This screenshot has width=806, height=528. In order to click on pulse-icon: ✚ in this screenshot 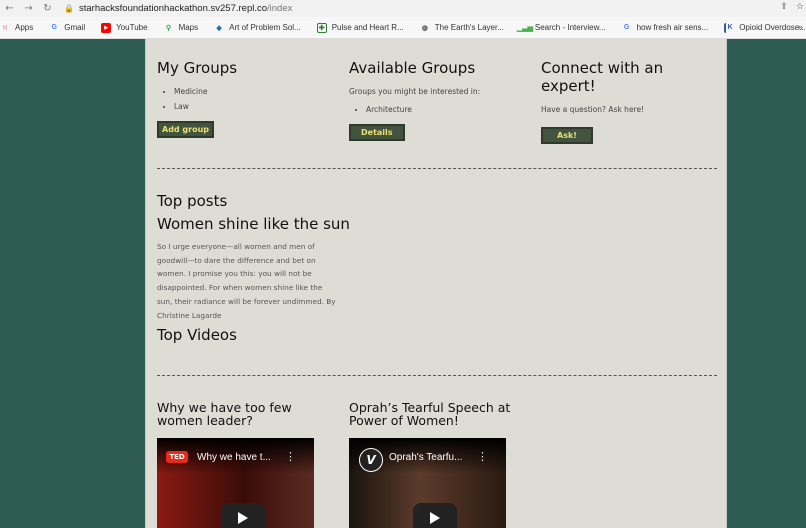, I will do `click(321, 27)`.